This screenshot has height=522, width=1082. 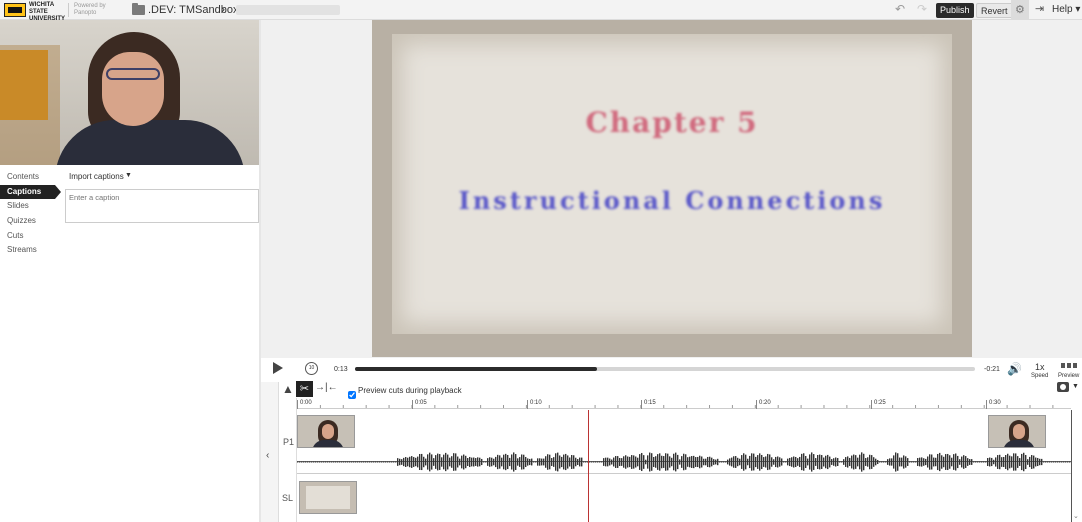 What do you see at coordinates (138, 9) in the screenshot?
I see `folder-icon` at bounding box center [138, 9].